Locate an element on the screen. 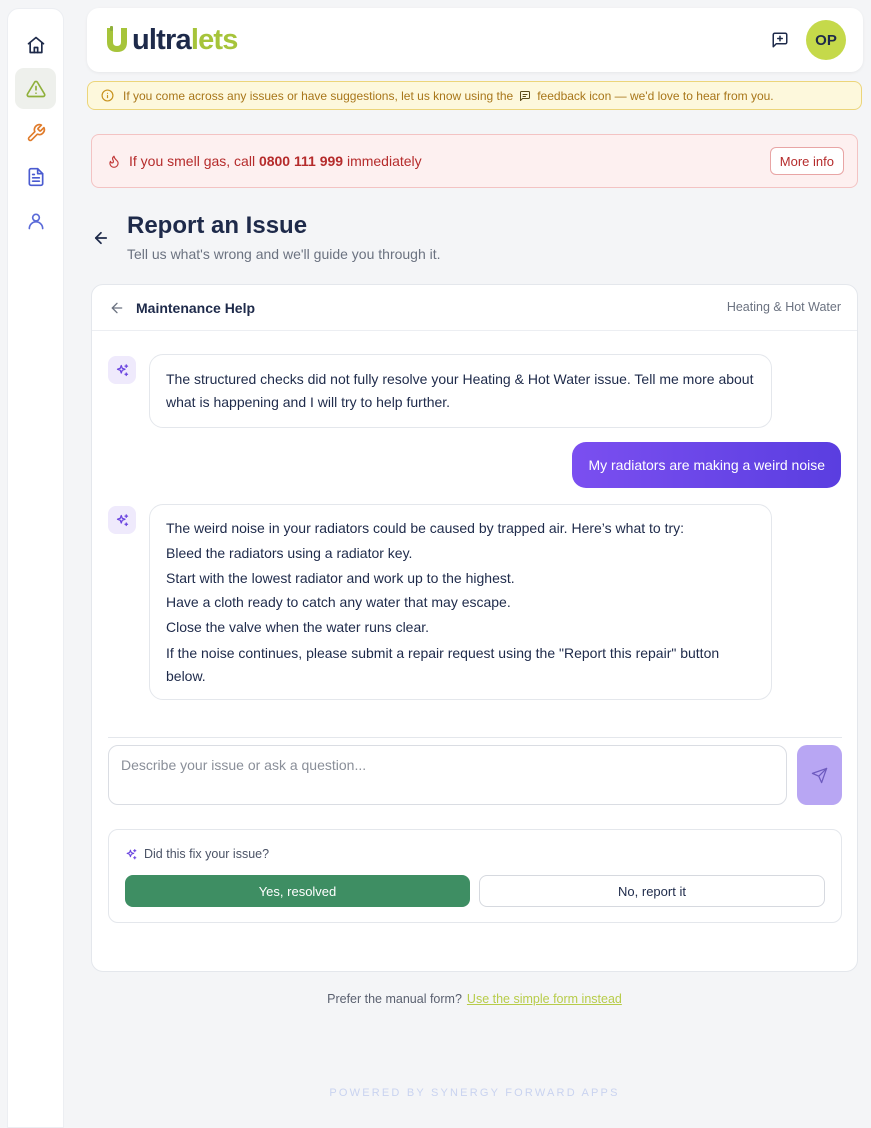 The image size is (871, 1128). composer-divider is located at coordinates (475, 737).